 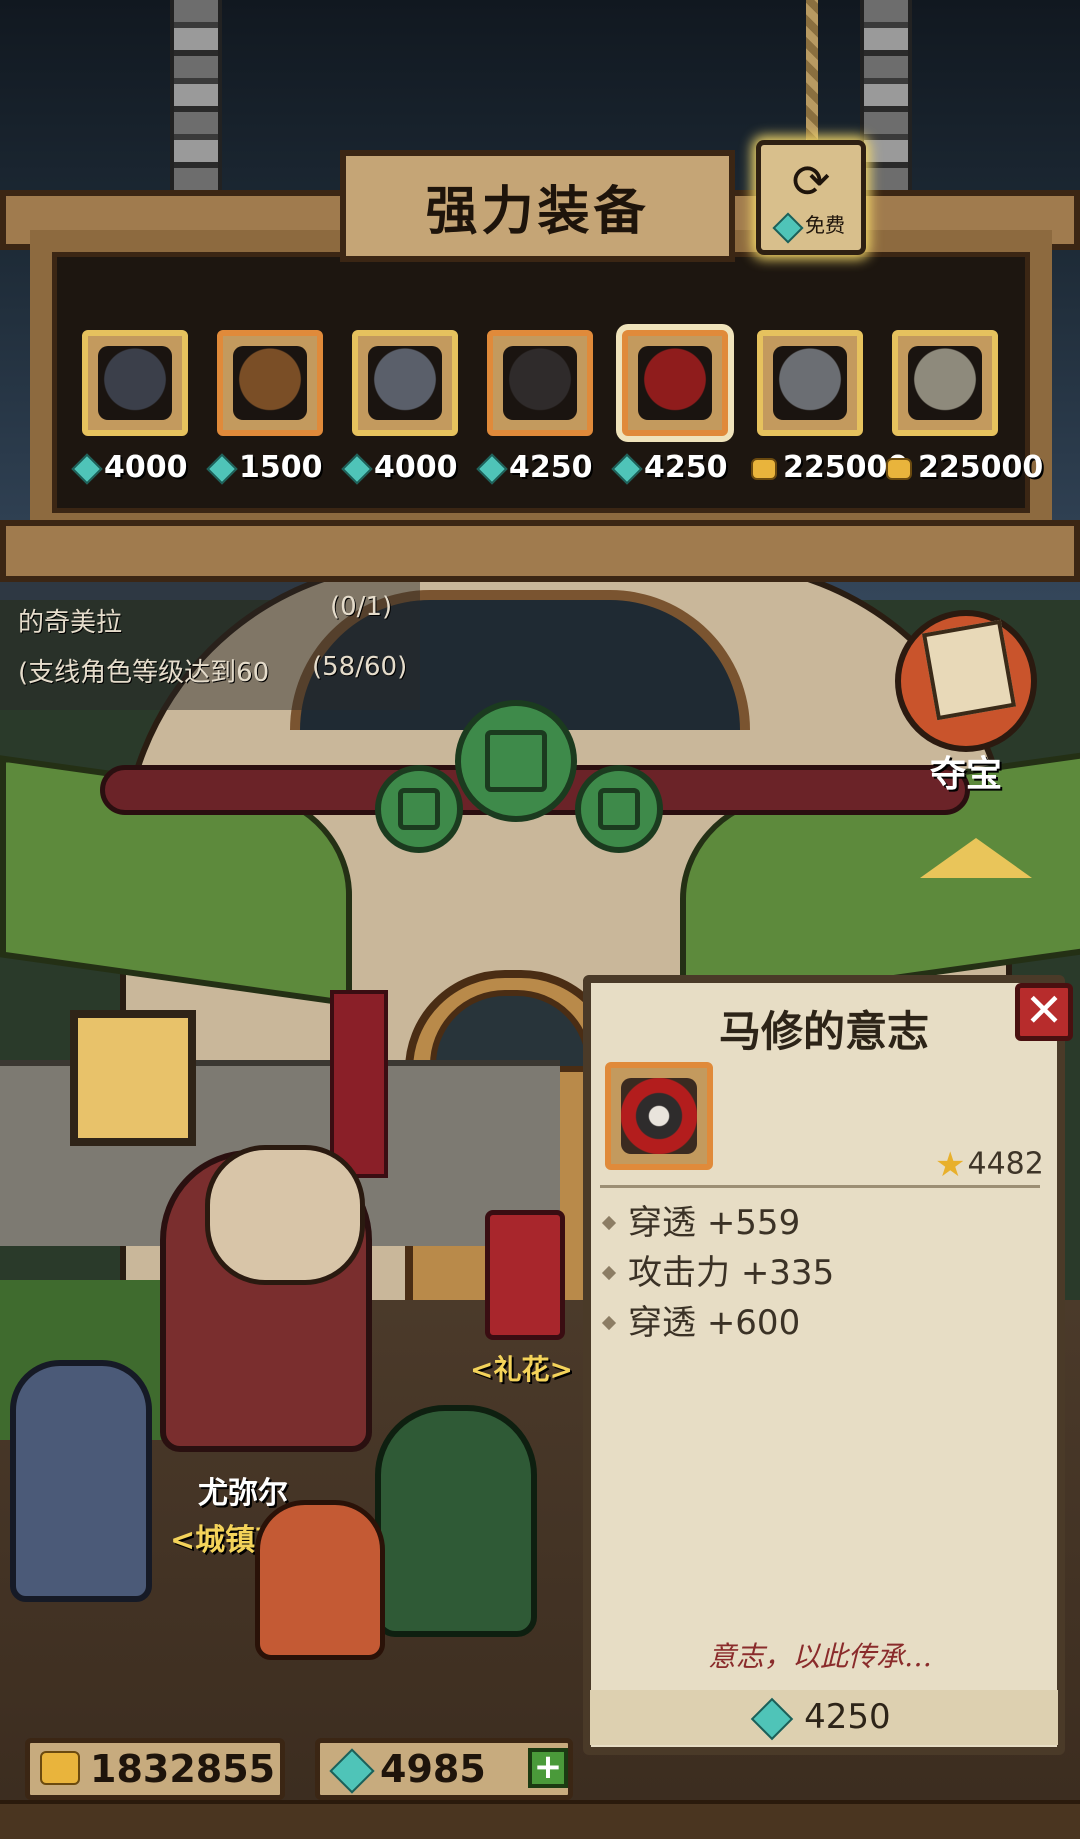 I want to click on shop-item-price: 1500, so click(x=264, y=467).